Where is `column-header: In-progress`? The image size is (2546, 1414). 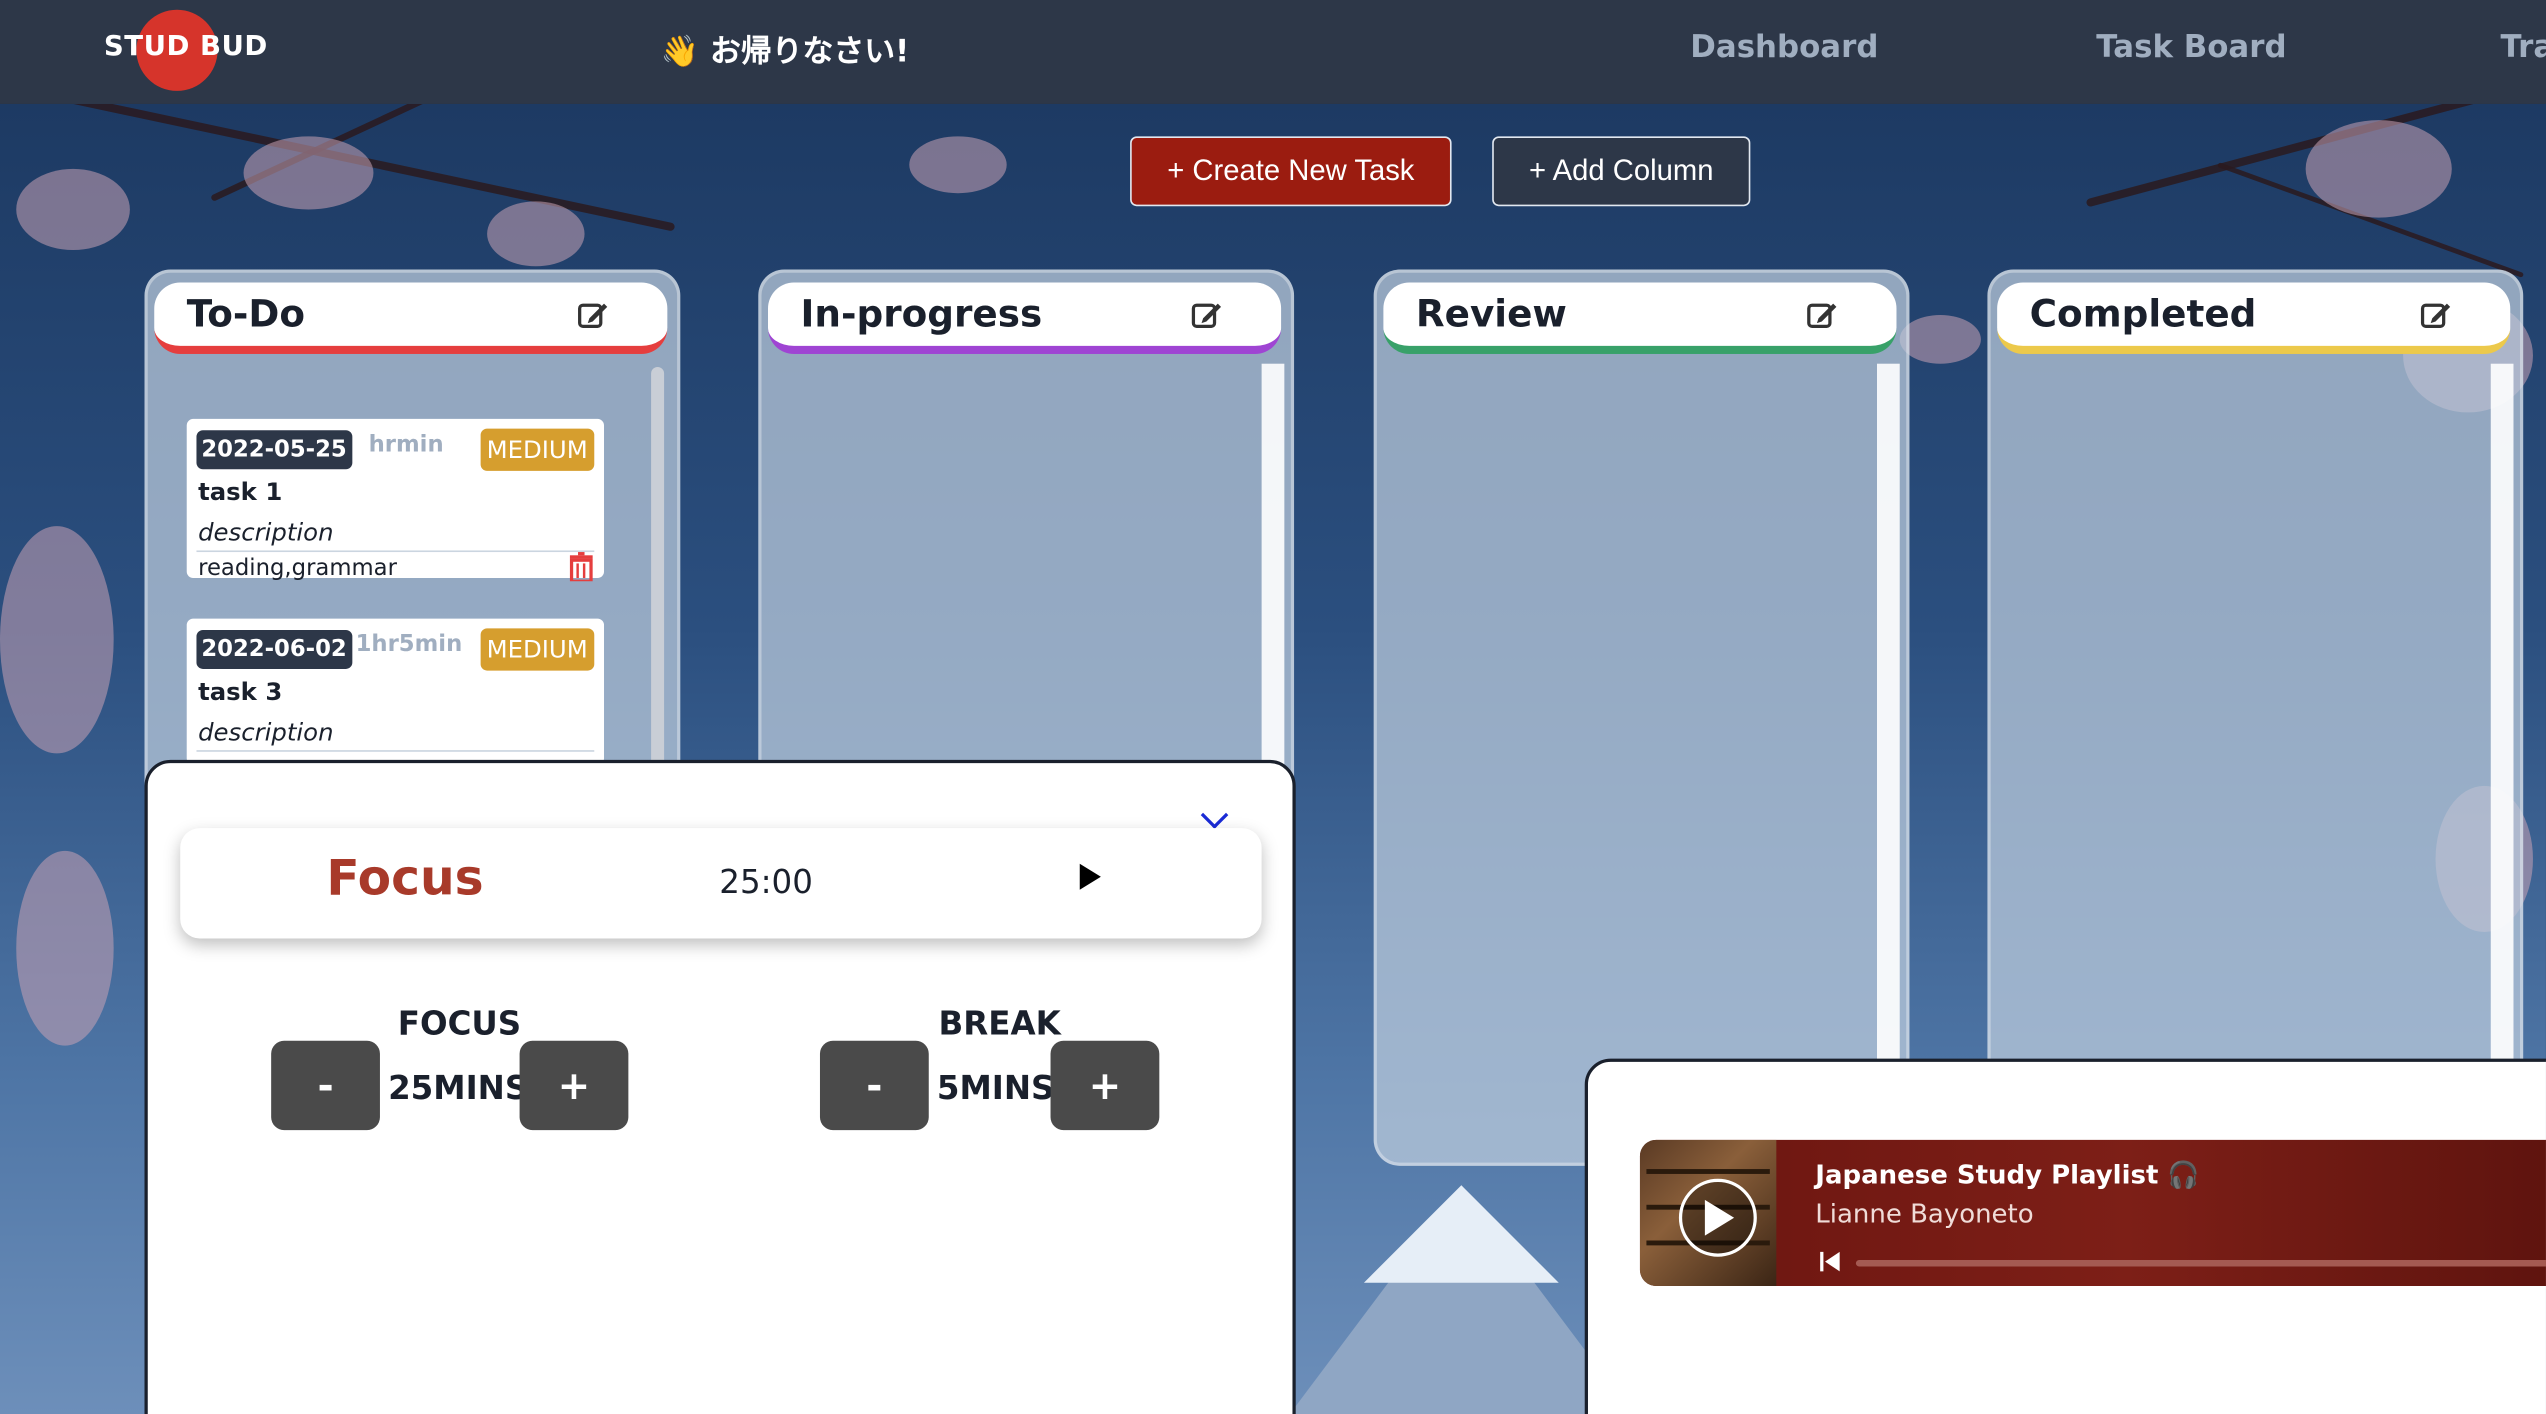 column-header: In-progress is located at coordinates (1025, 318).